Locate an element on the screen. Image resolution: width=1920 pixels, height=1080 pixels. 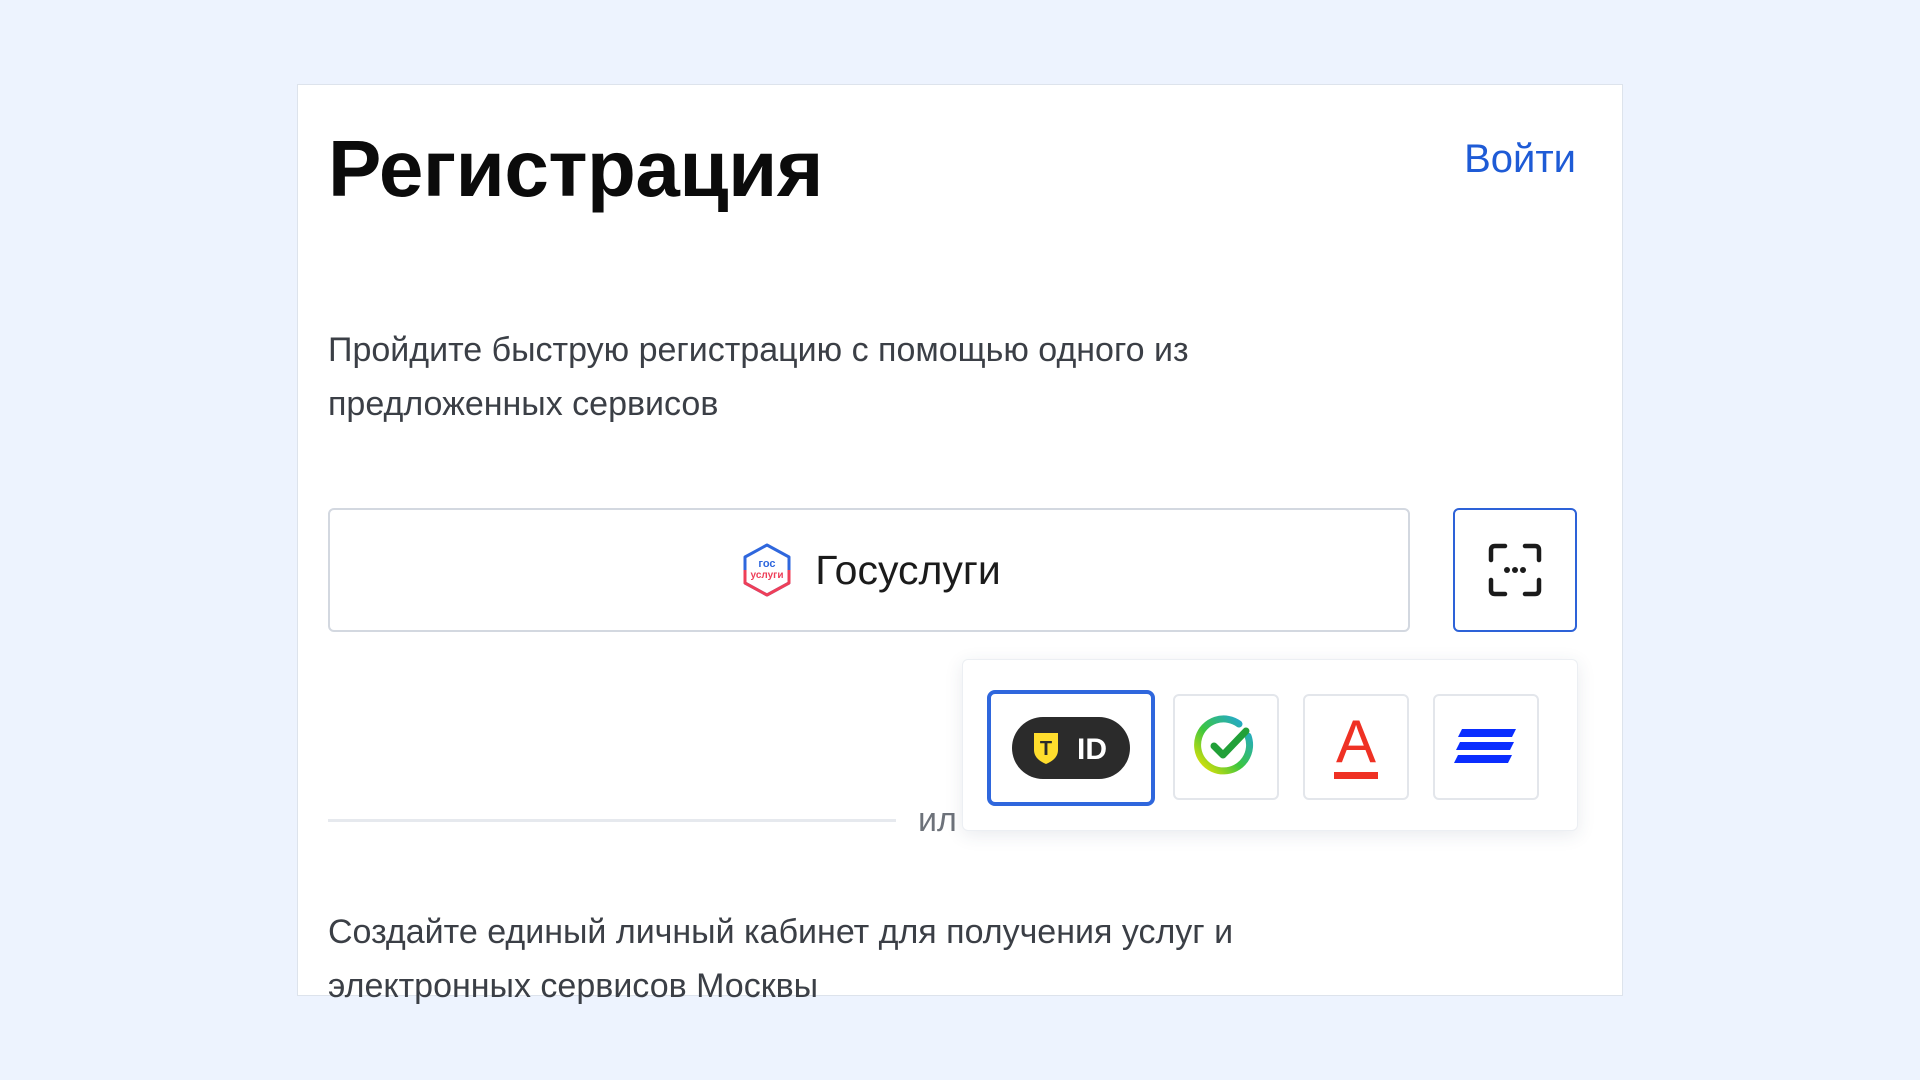
alfa-letter: А is located at coordinates (1356, 742).